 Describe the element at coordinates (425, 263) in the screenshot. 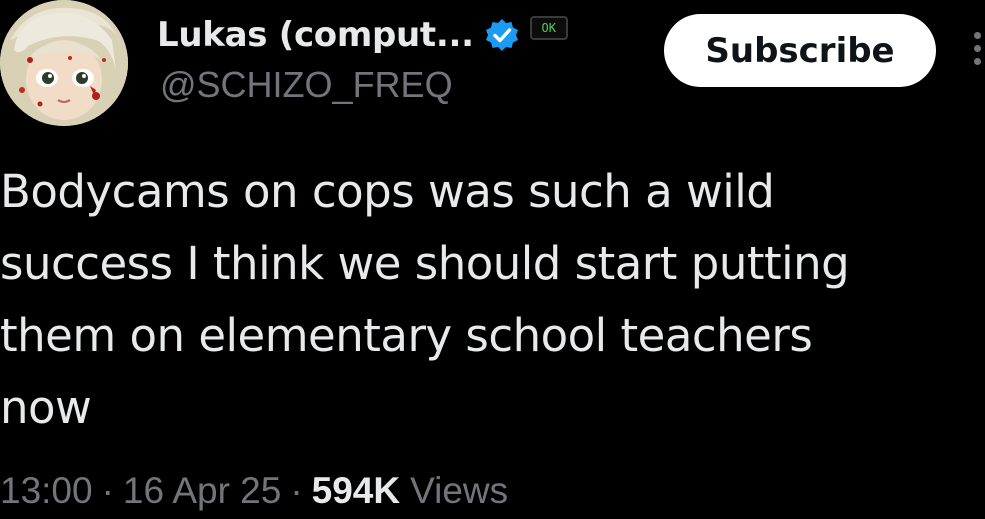

I see `tweet-text-line: success I think we should start putting` at that location.